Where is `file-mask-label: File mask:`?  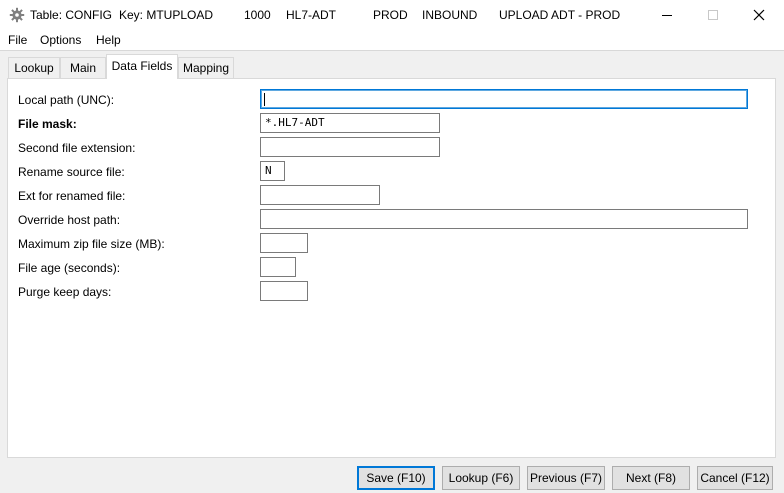
file-mask-label: File mask: is located at coordinates (47, 124).